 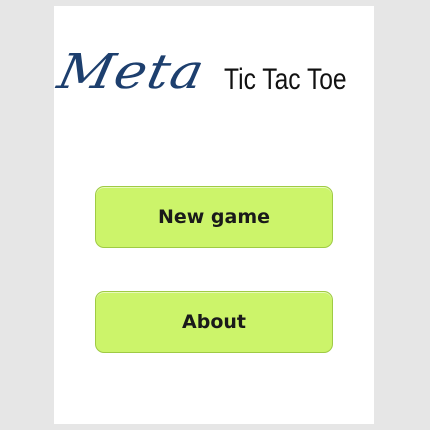 I want to click on new-game-button: New game, so click(x=214, y=217).